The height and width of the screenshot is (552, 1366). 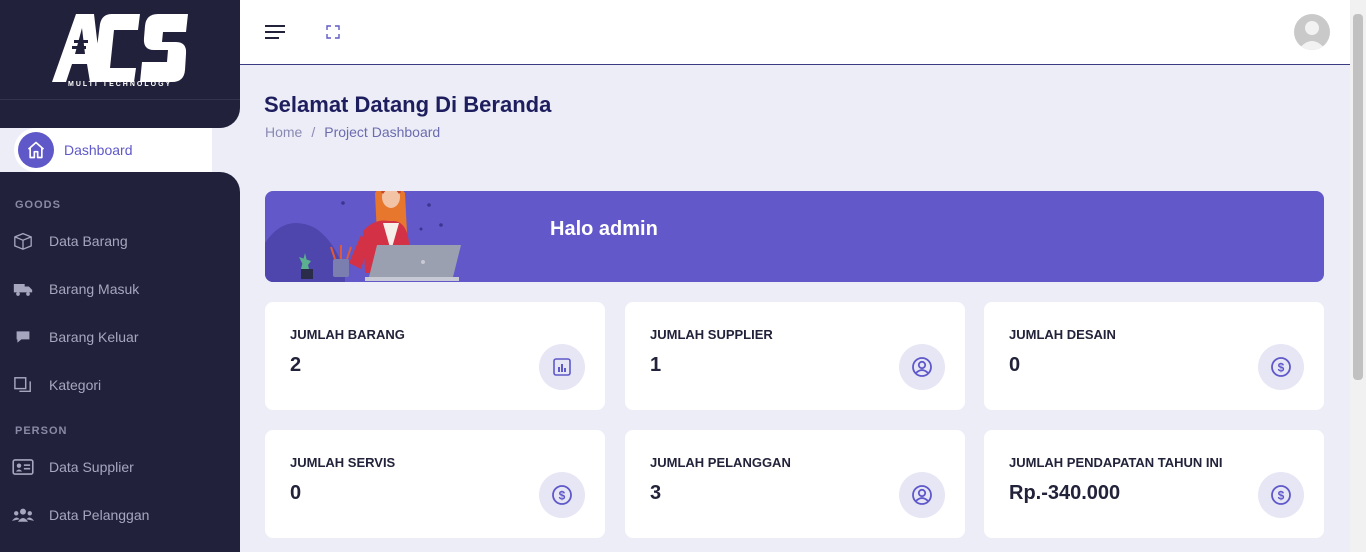 I want to click on brand-logo: MULTI TECHNOLOGY, so click(x=120, y=50).